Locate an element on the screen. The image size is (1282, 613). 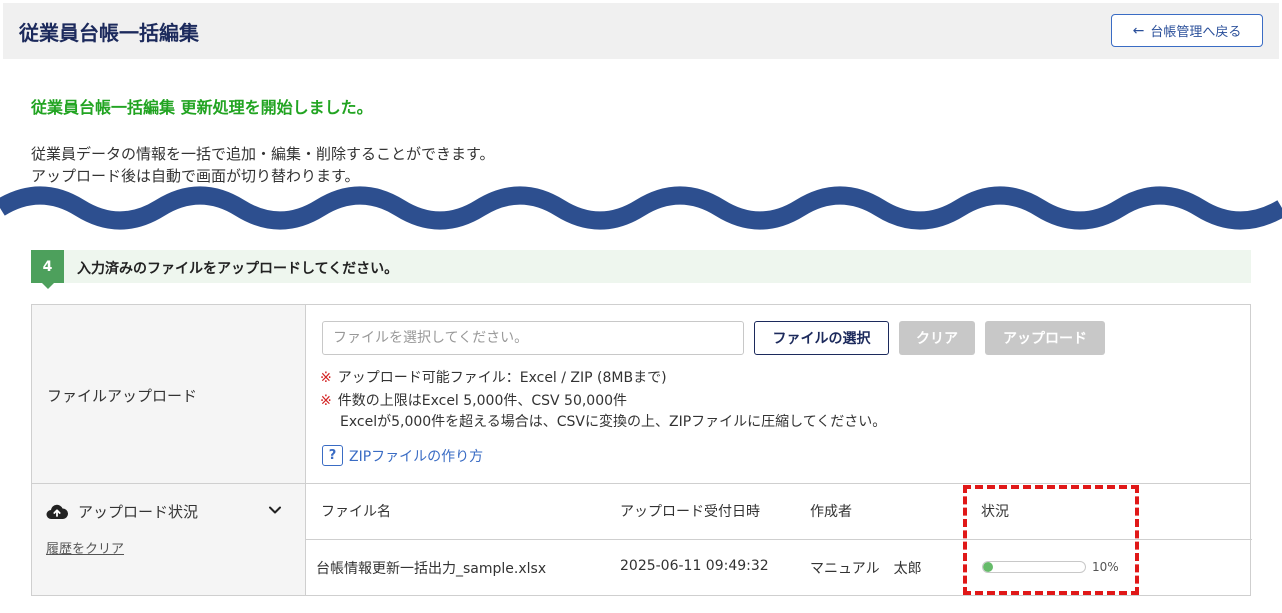
arrow-left-icon: ← is located at coordinates (1138, 30).